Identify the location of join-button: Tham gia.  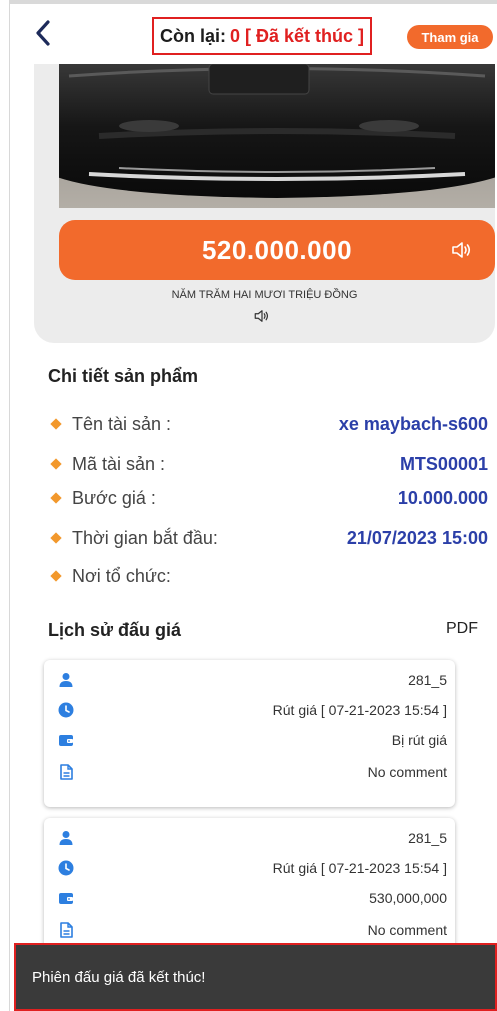
(450, 37).